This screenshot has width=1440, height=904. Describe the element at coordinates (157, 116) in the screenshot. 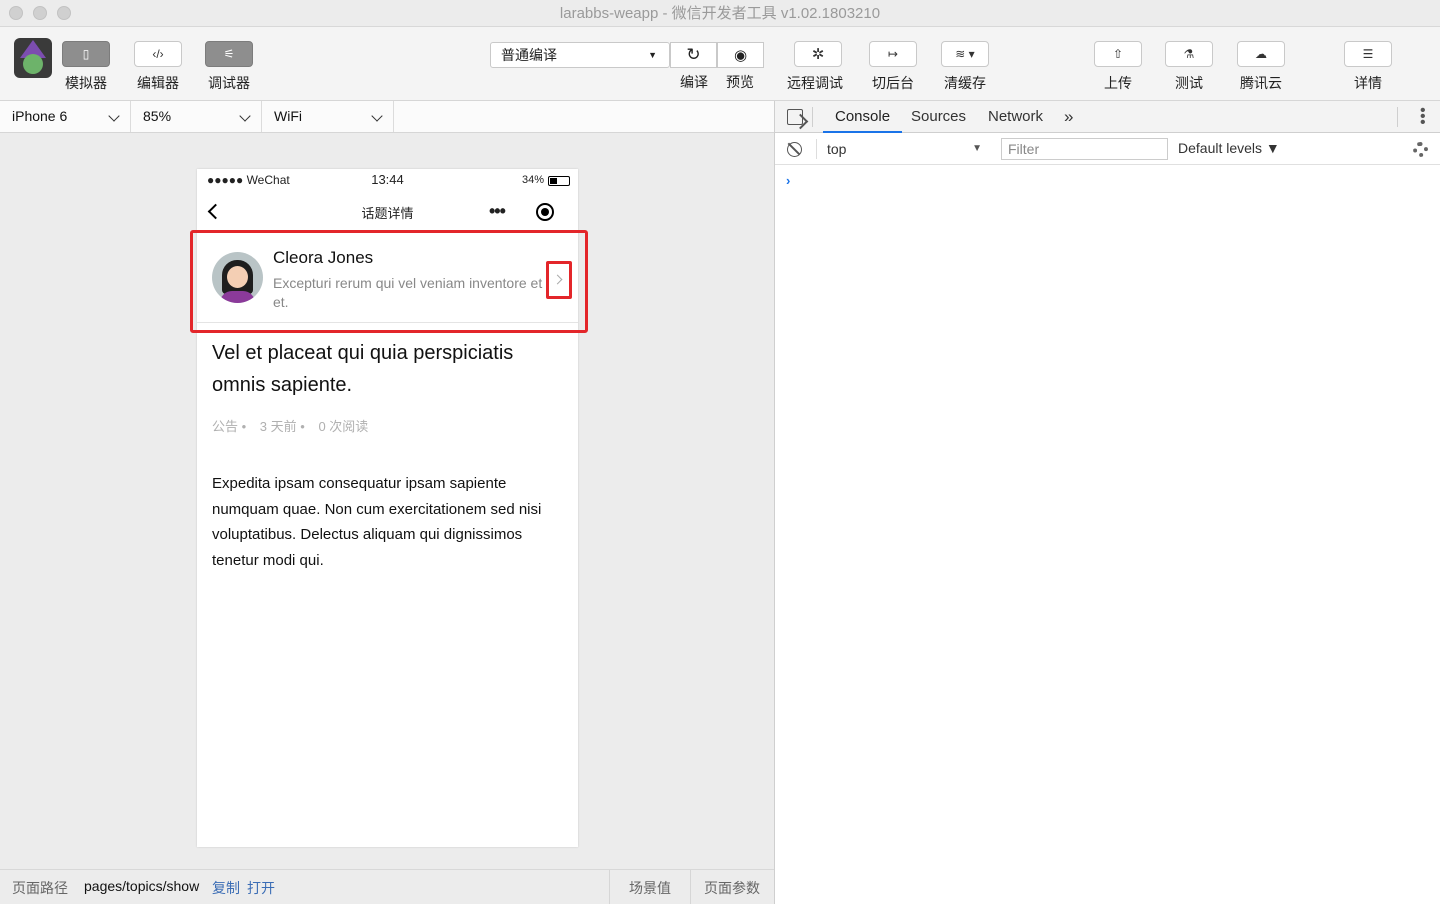

I see `zoom-value: 85%` at that location.